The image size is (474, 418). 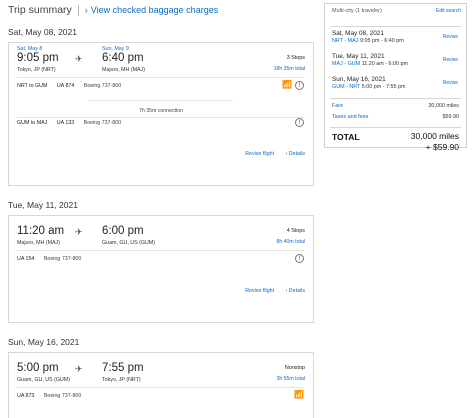 I want to click on arrival-time: 6:00 pm, so click(x=123, y=231).